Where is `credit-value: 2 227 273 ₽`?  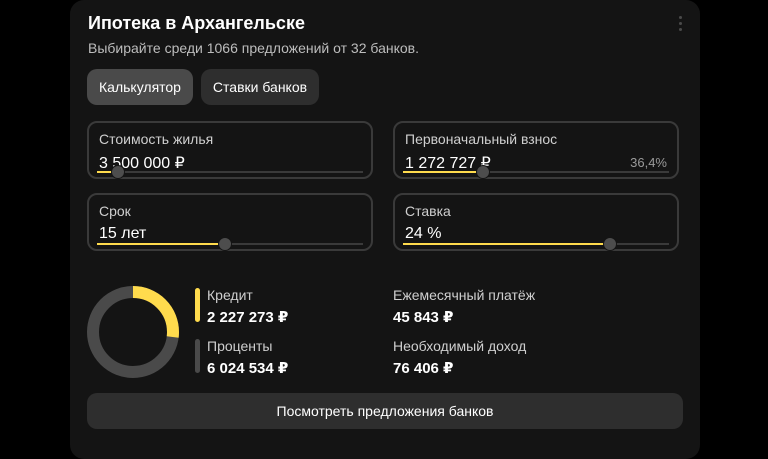
credit-value: 2 227 273 ₽ is located at coordinates (248, 317).